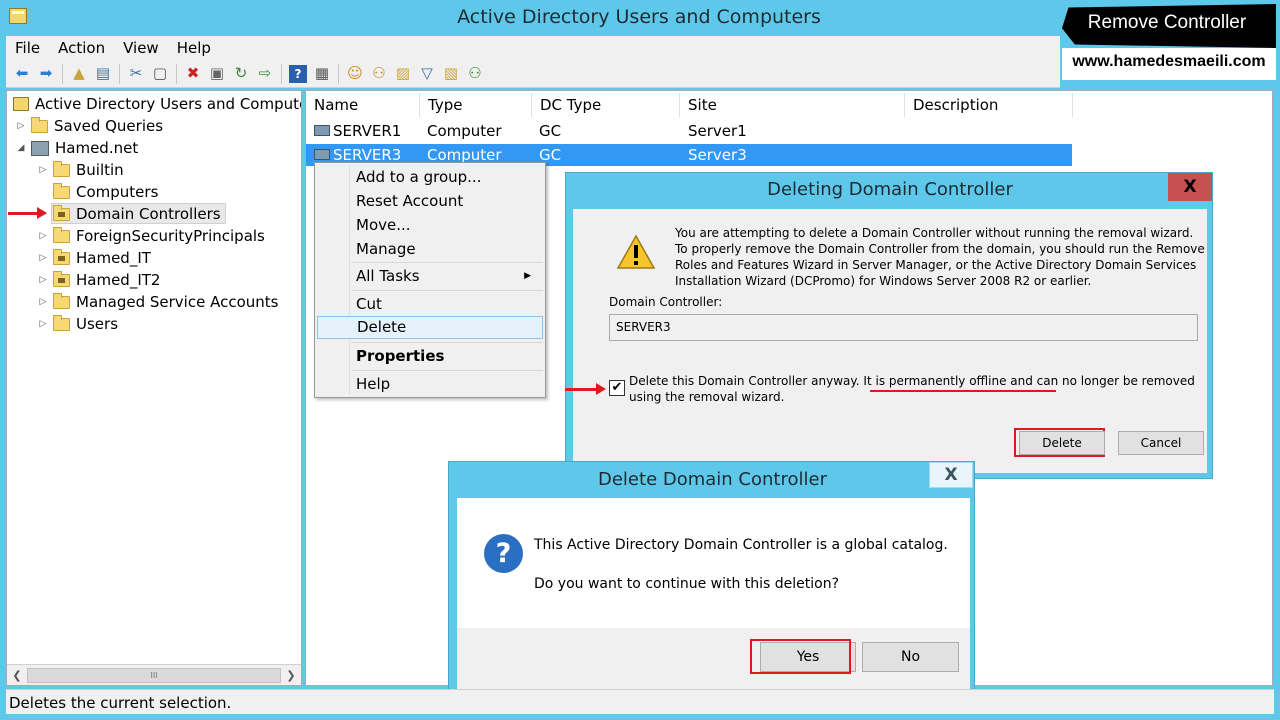 The width and height of the screenshot is (1280, 720). Describe the element at coordinates (430, 356) in the screenshot. I see `menu-item-properties: Properties` at that location.